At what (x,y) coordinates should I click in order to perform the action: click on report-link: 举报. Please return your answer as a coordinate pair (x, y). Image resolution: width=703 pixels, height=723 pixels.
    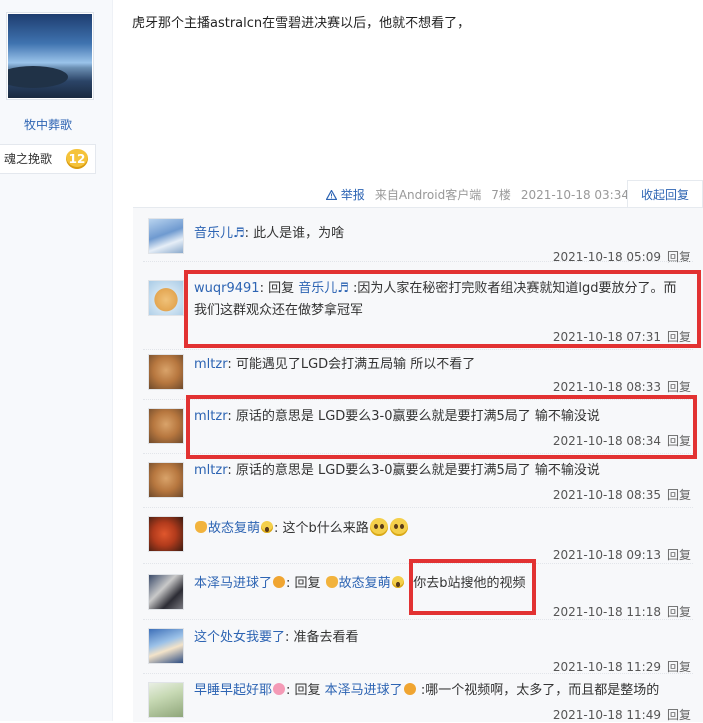
    Looking at the image, I should click on (345, 194).